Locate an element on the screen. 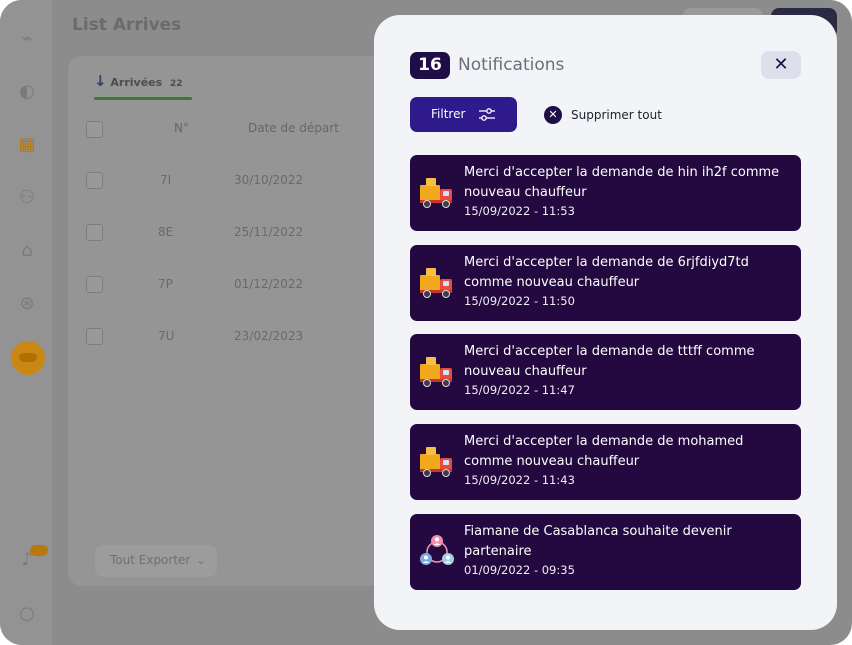 The width and height of the screenshot is (852, 645). tab-label: Arrivées is located at coordinates (136, 82).